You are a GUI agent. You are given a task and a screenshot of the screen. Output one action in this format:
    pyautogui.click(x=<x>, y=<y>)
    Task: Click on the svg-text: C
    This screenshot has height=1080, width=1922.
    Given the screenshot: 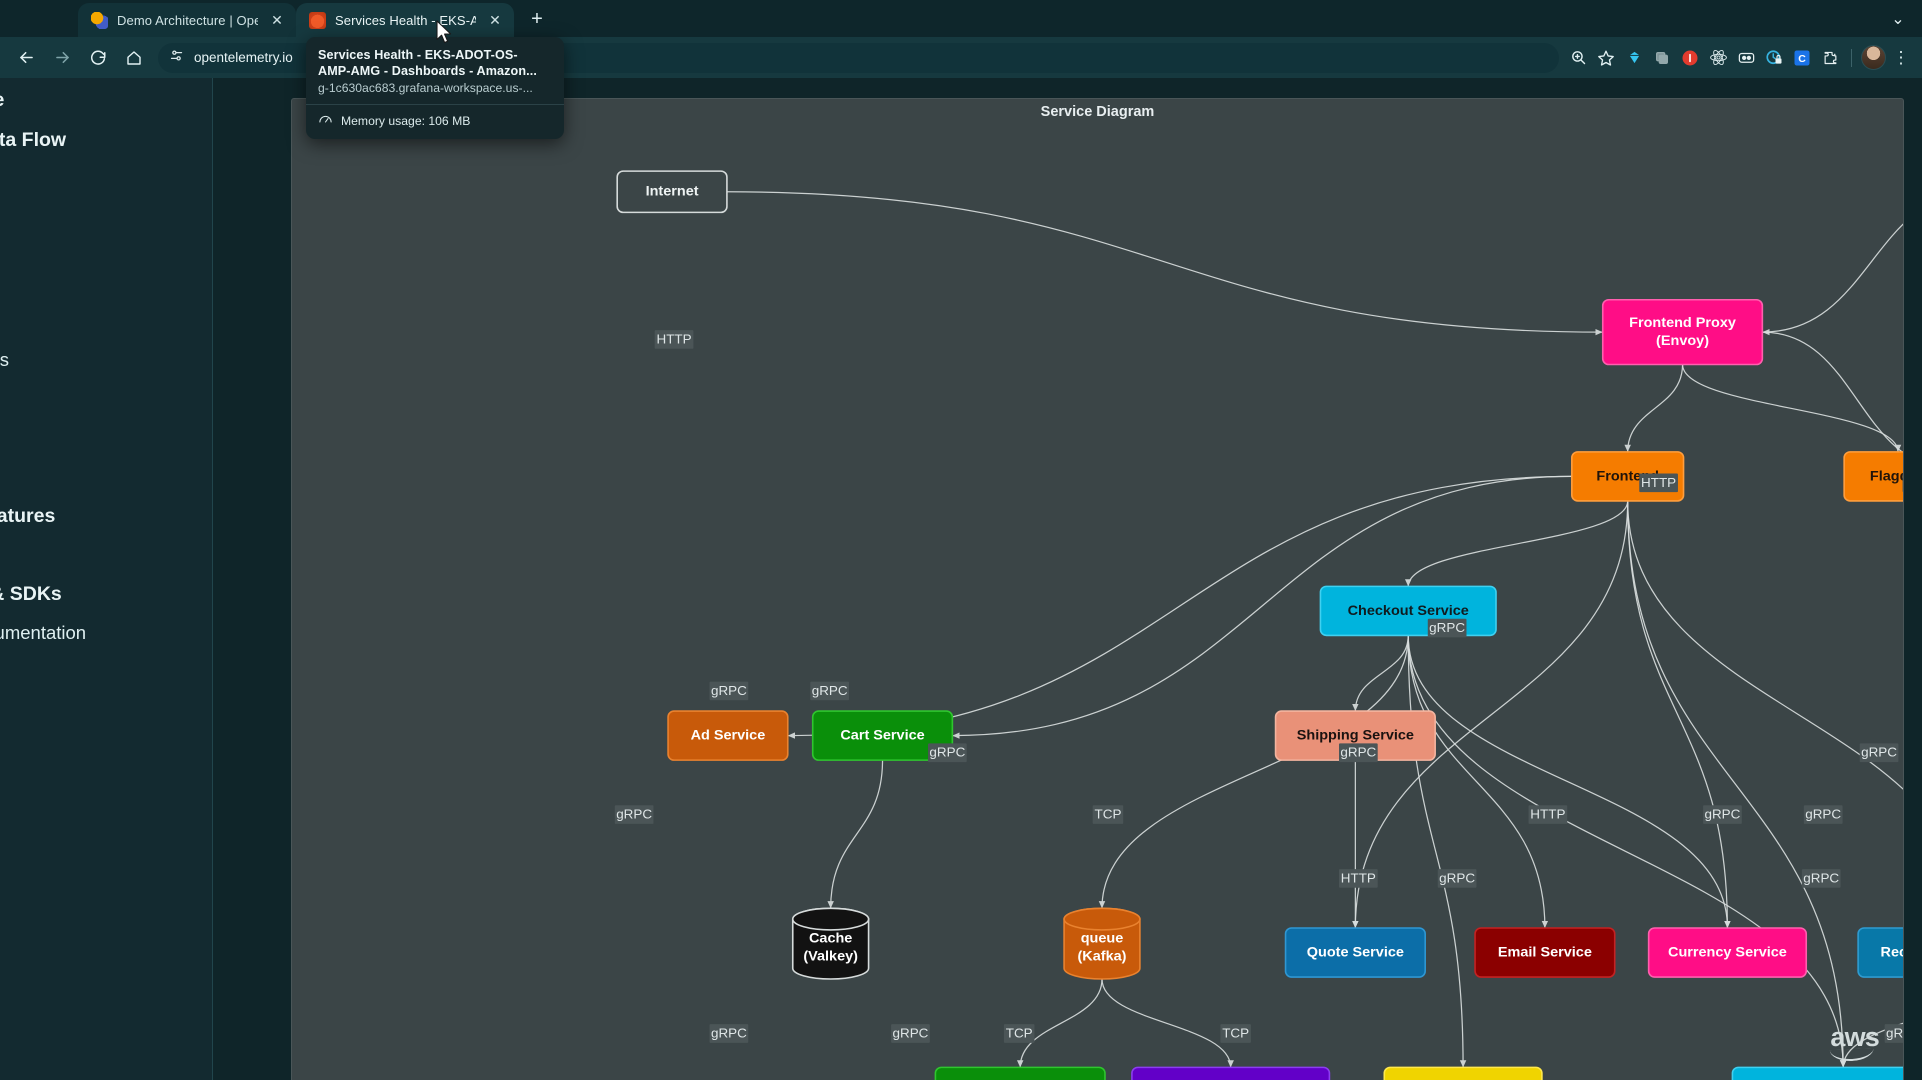 What is the action you would take?
    pyautogui.click(x=1802, y=58)
    